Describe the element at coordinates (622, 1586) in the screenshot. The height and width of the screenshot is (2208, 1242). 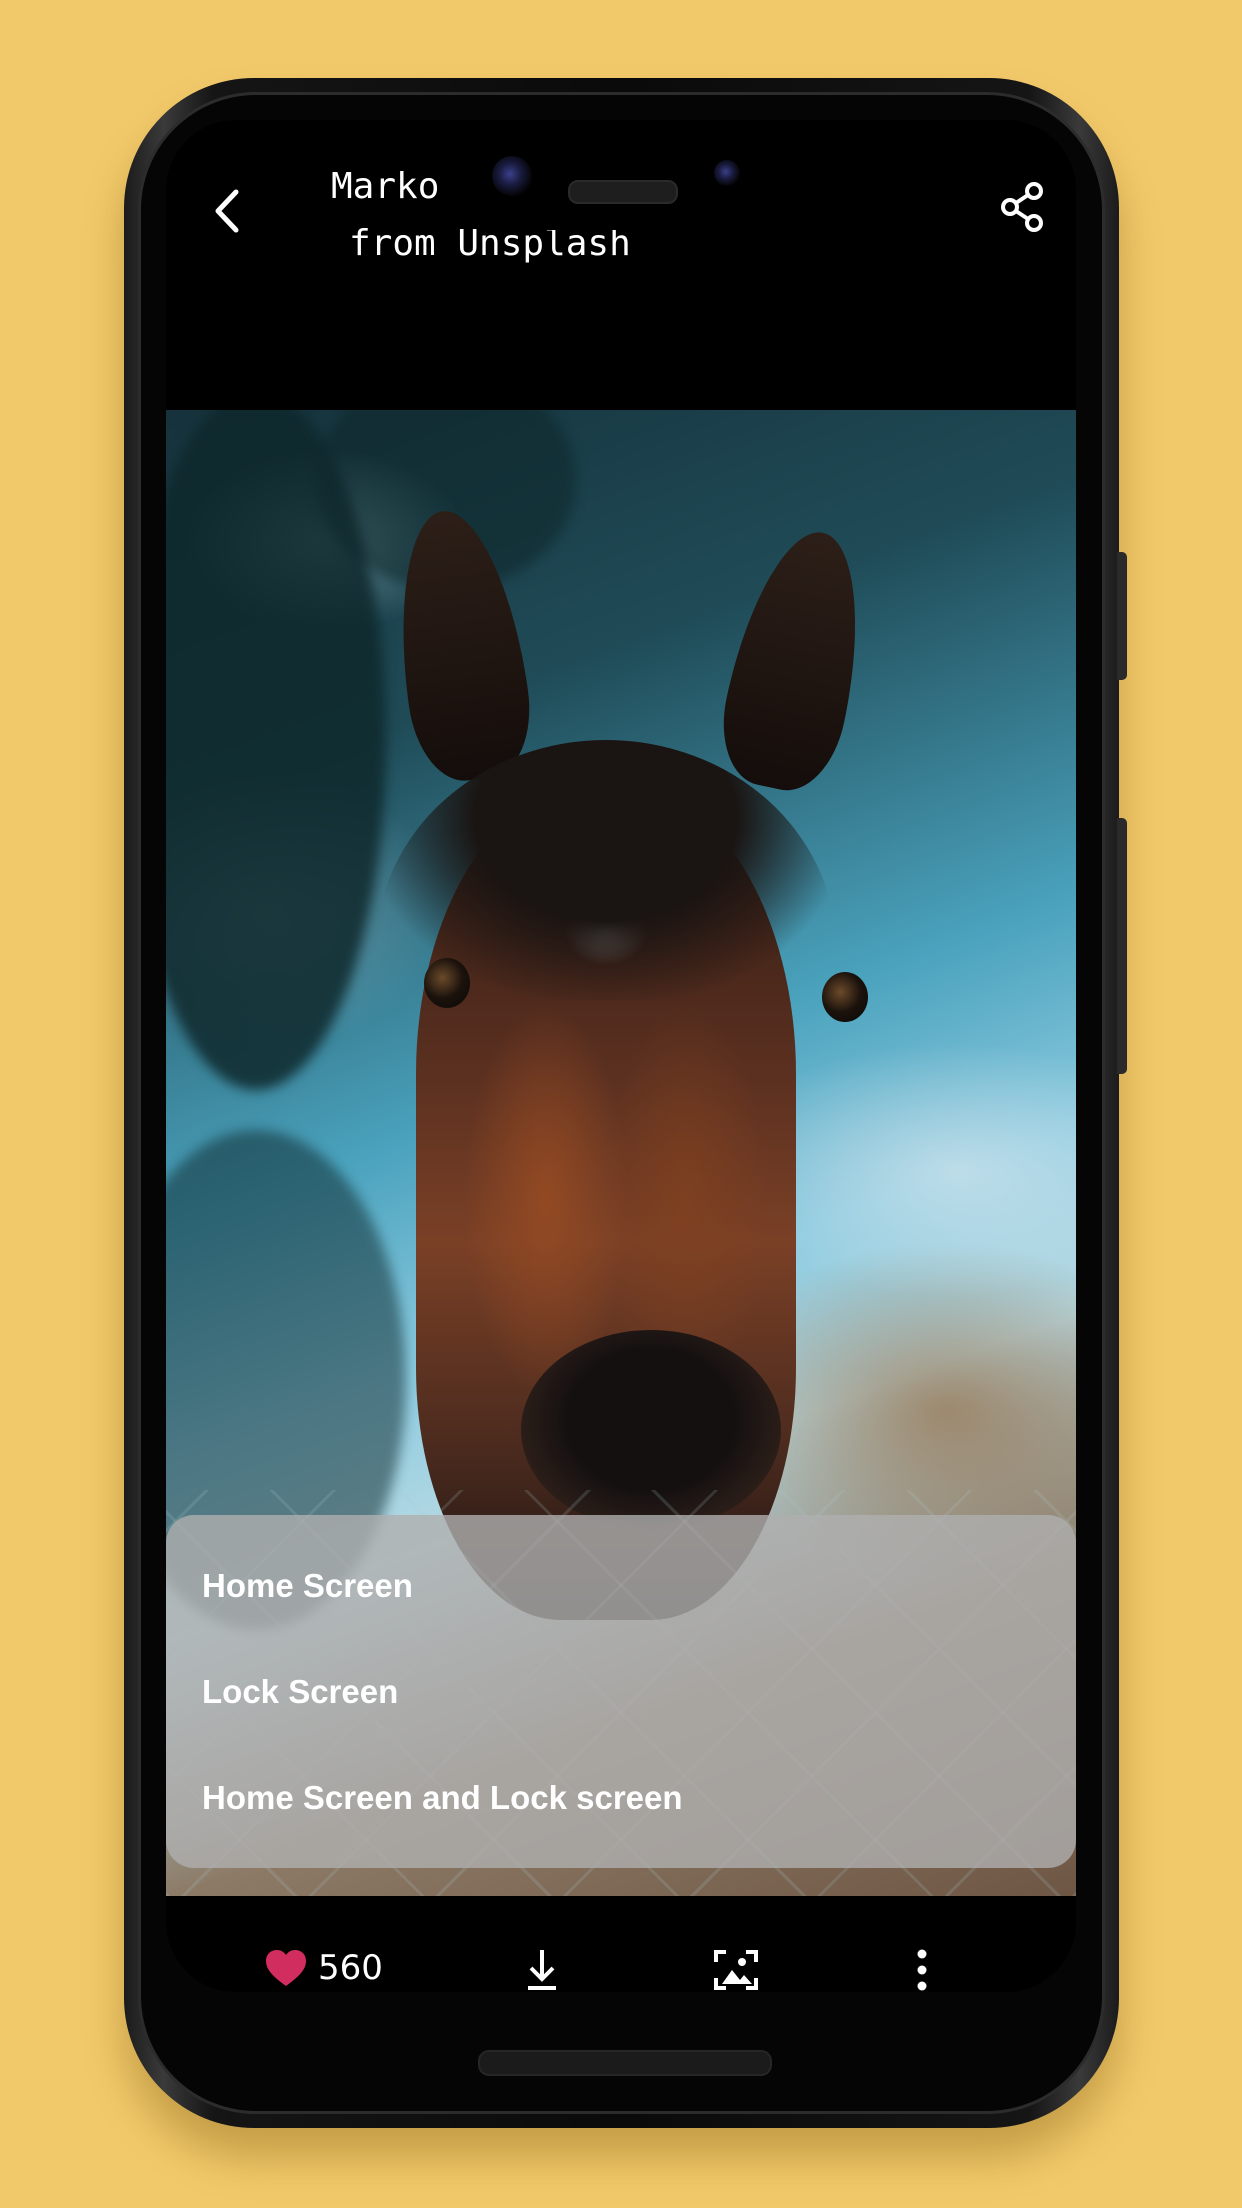
I see `menu-item-home-screen: Home Screen` at that location.